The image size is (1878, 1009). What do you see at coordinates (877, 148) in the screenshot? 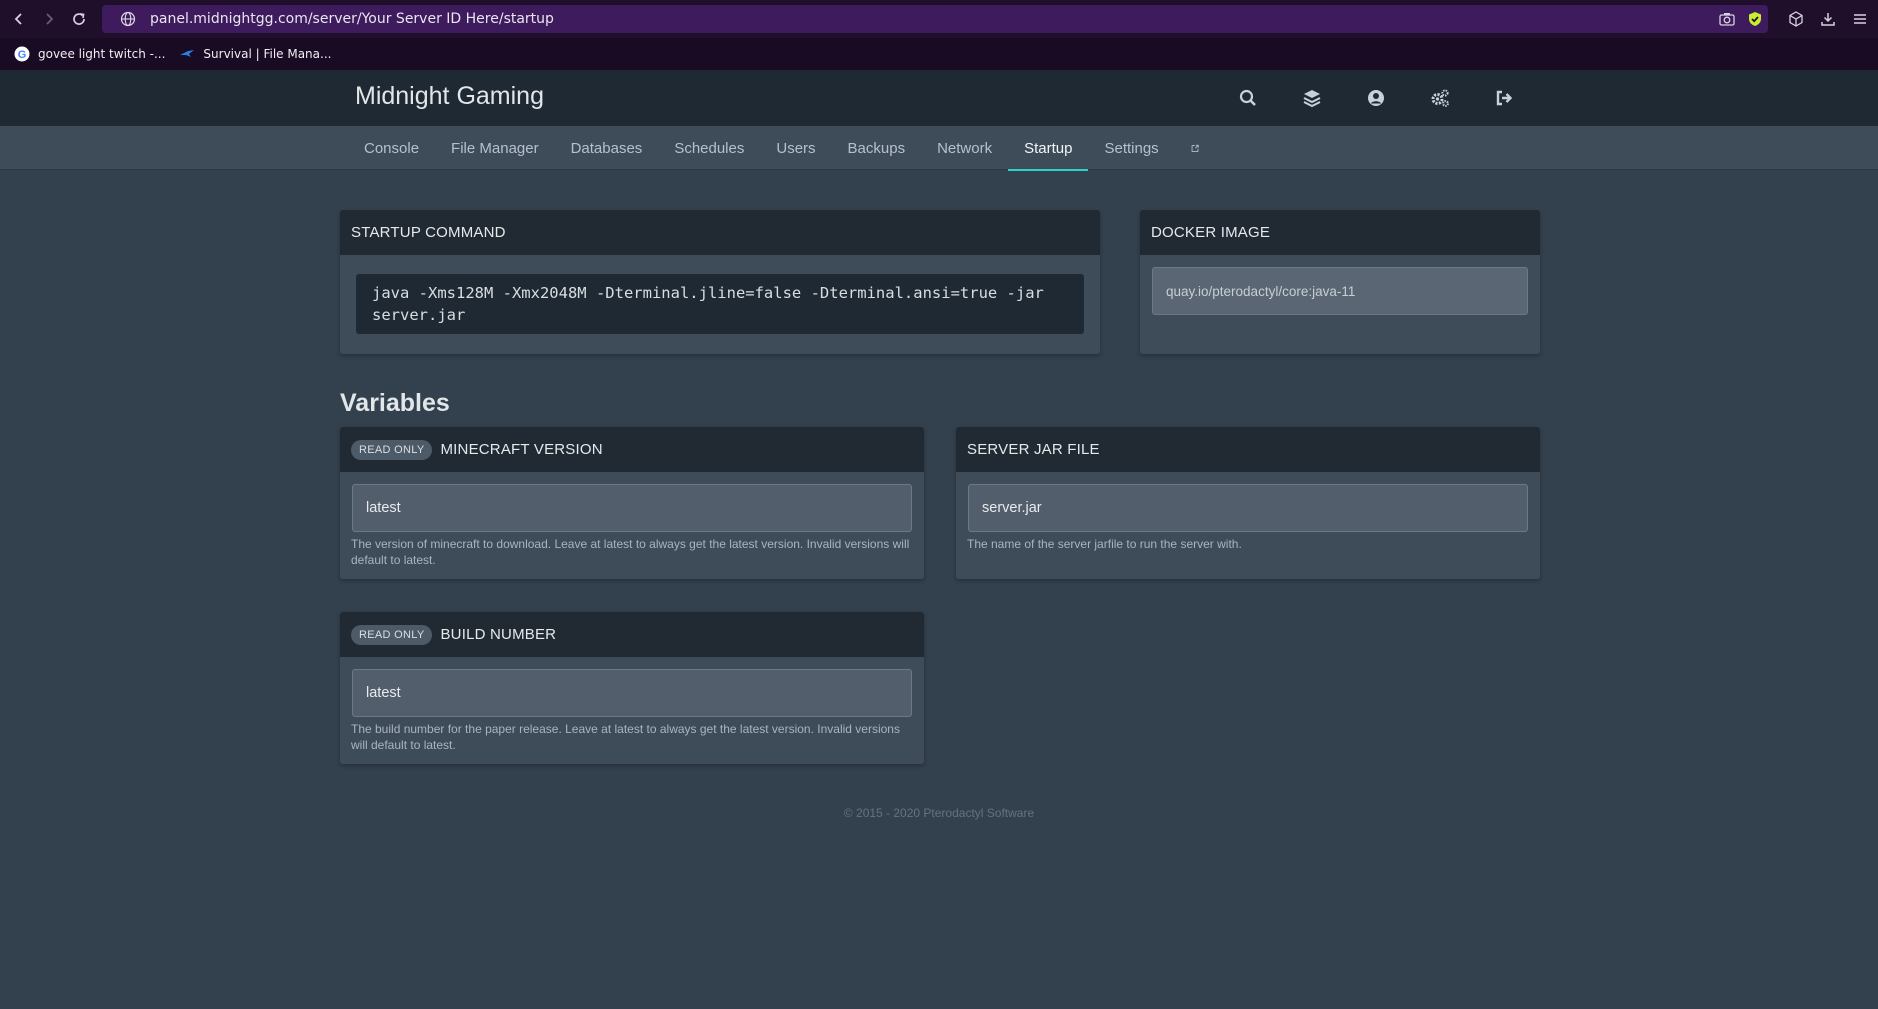
I see `tab-backups: Backups` at bounding box center [877, 148].